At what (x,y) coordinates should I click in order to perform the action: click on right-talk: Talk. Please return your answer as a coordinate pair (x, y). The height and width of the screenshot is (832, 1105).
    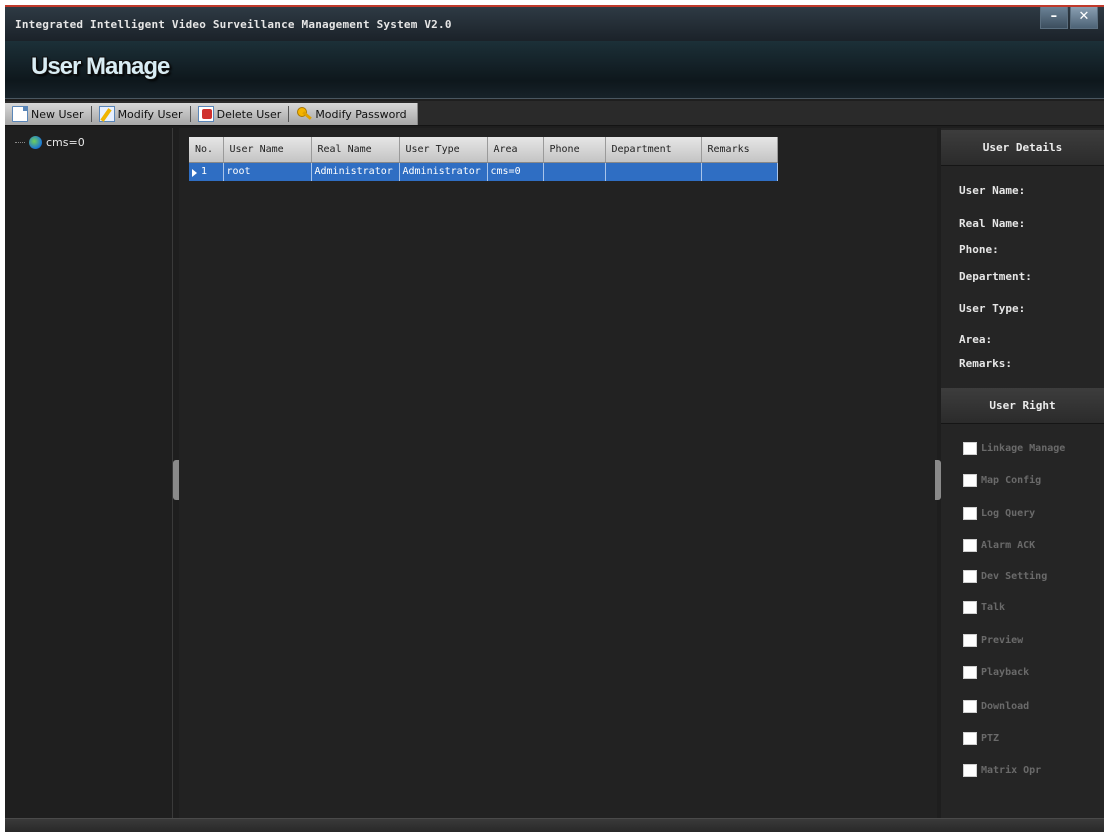
    Looking at the image, I should click on (984, 607).